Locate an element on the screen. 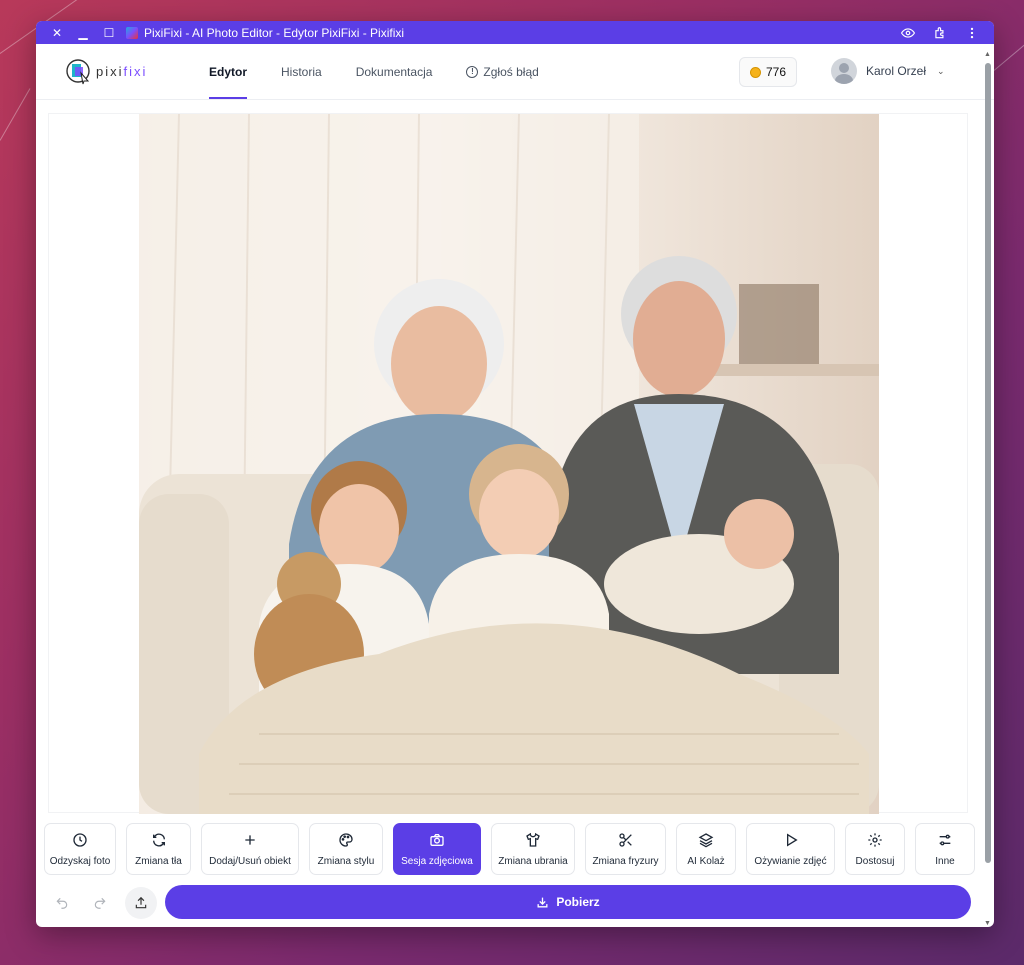  nav-documentation: Dokumentacja is located at coordinates (394, 71).